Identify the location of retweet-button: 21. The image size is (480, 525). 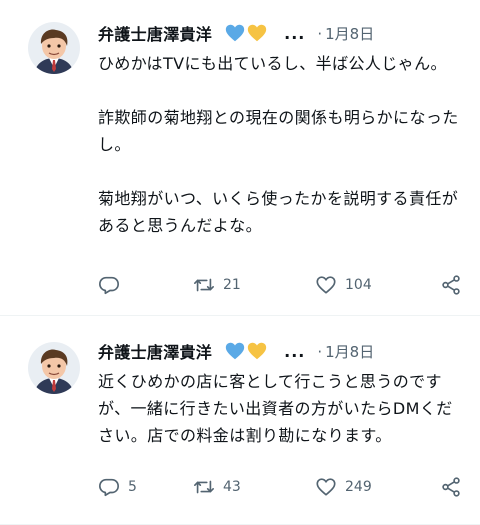
(254, 285).